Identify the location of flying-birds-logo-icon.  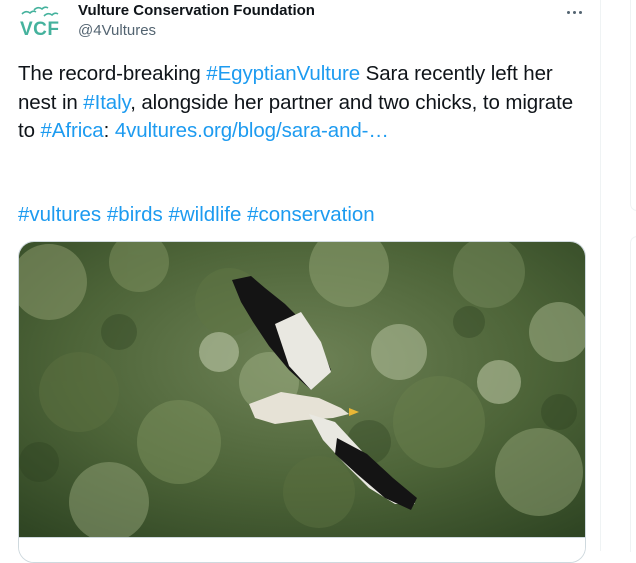
(40, 11).